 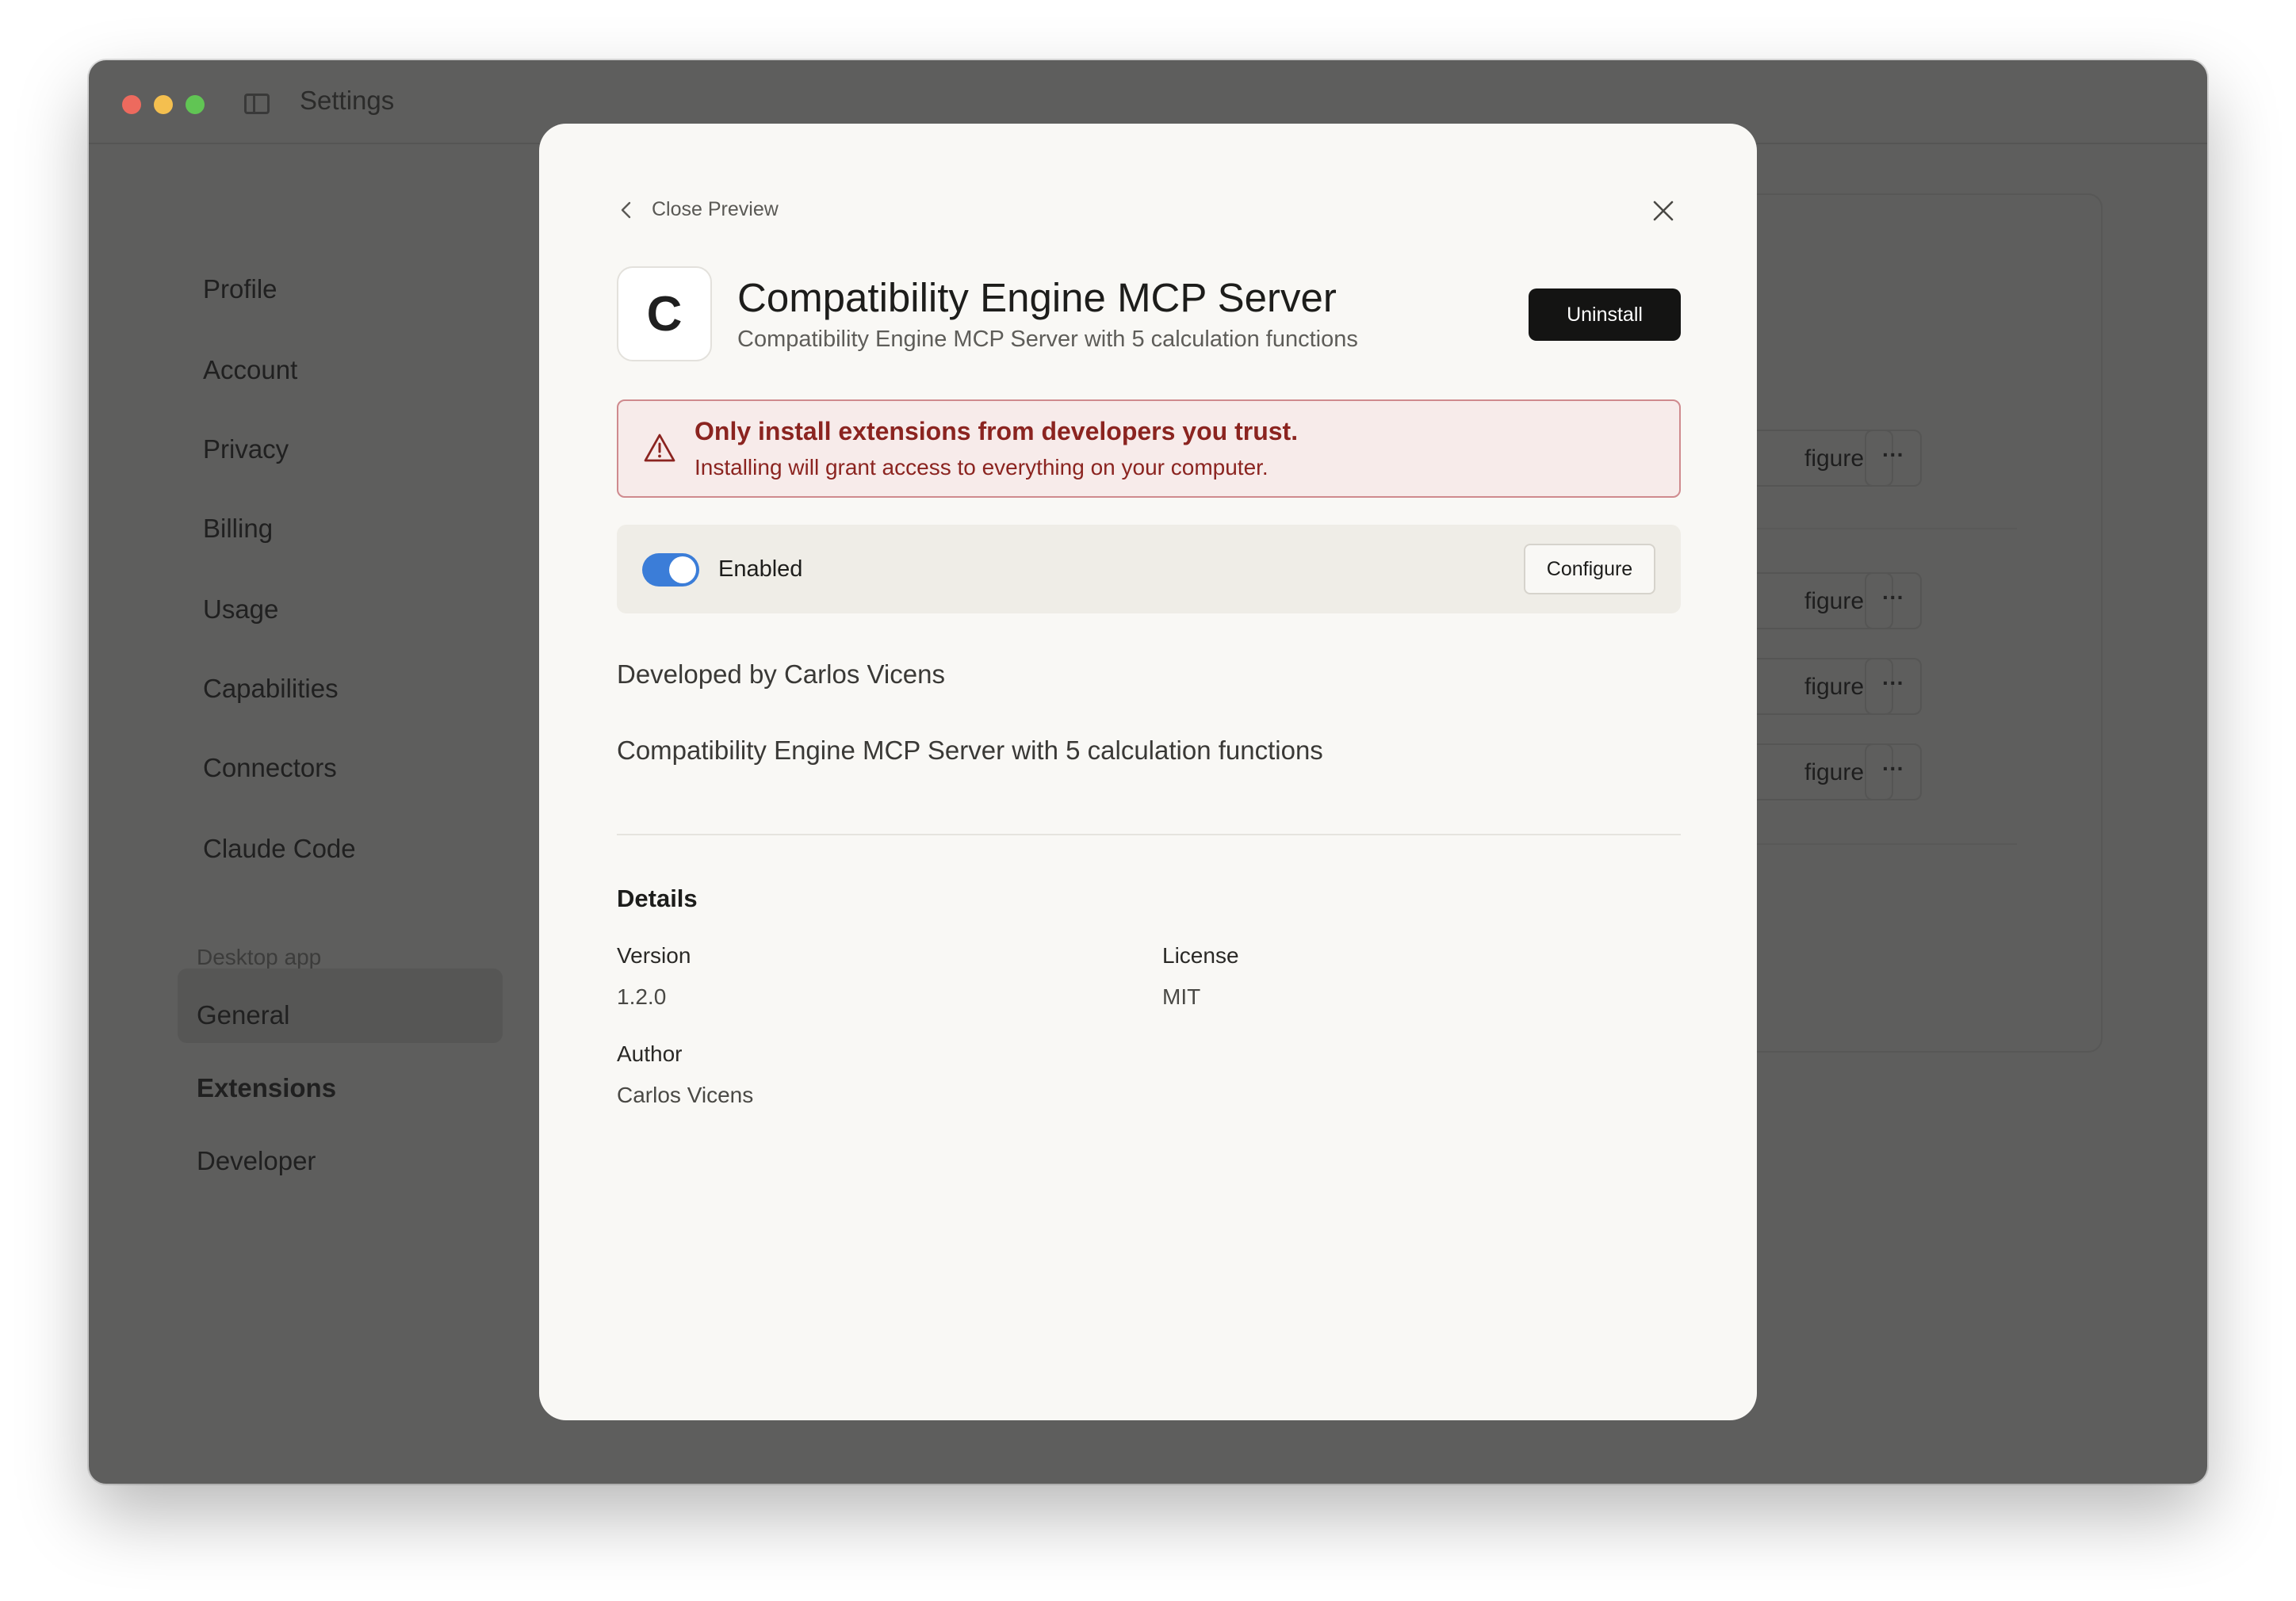 I want to click on sidebar-toggle-icon, so click(x=257, y=104).